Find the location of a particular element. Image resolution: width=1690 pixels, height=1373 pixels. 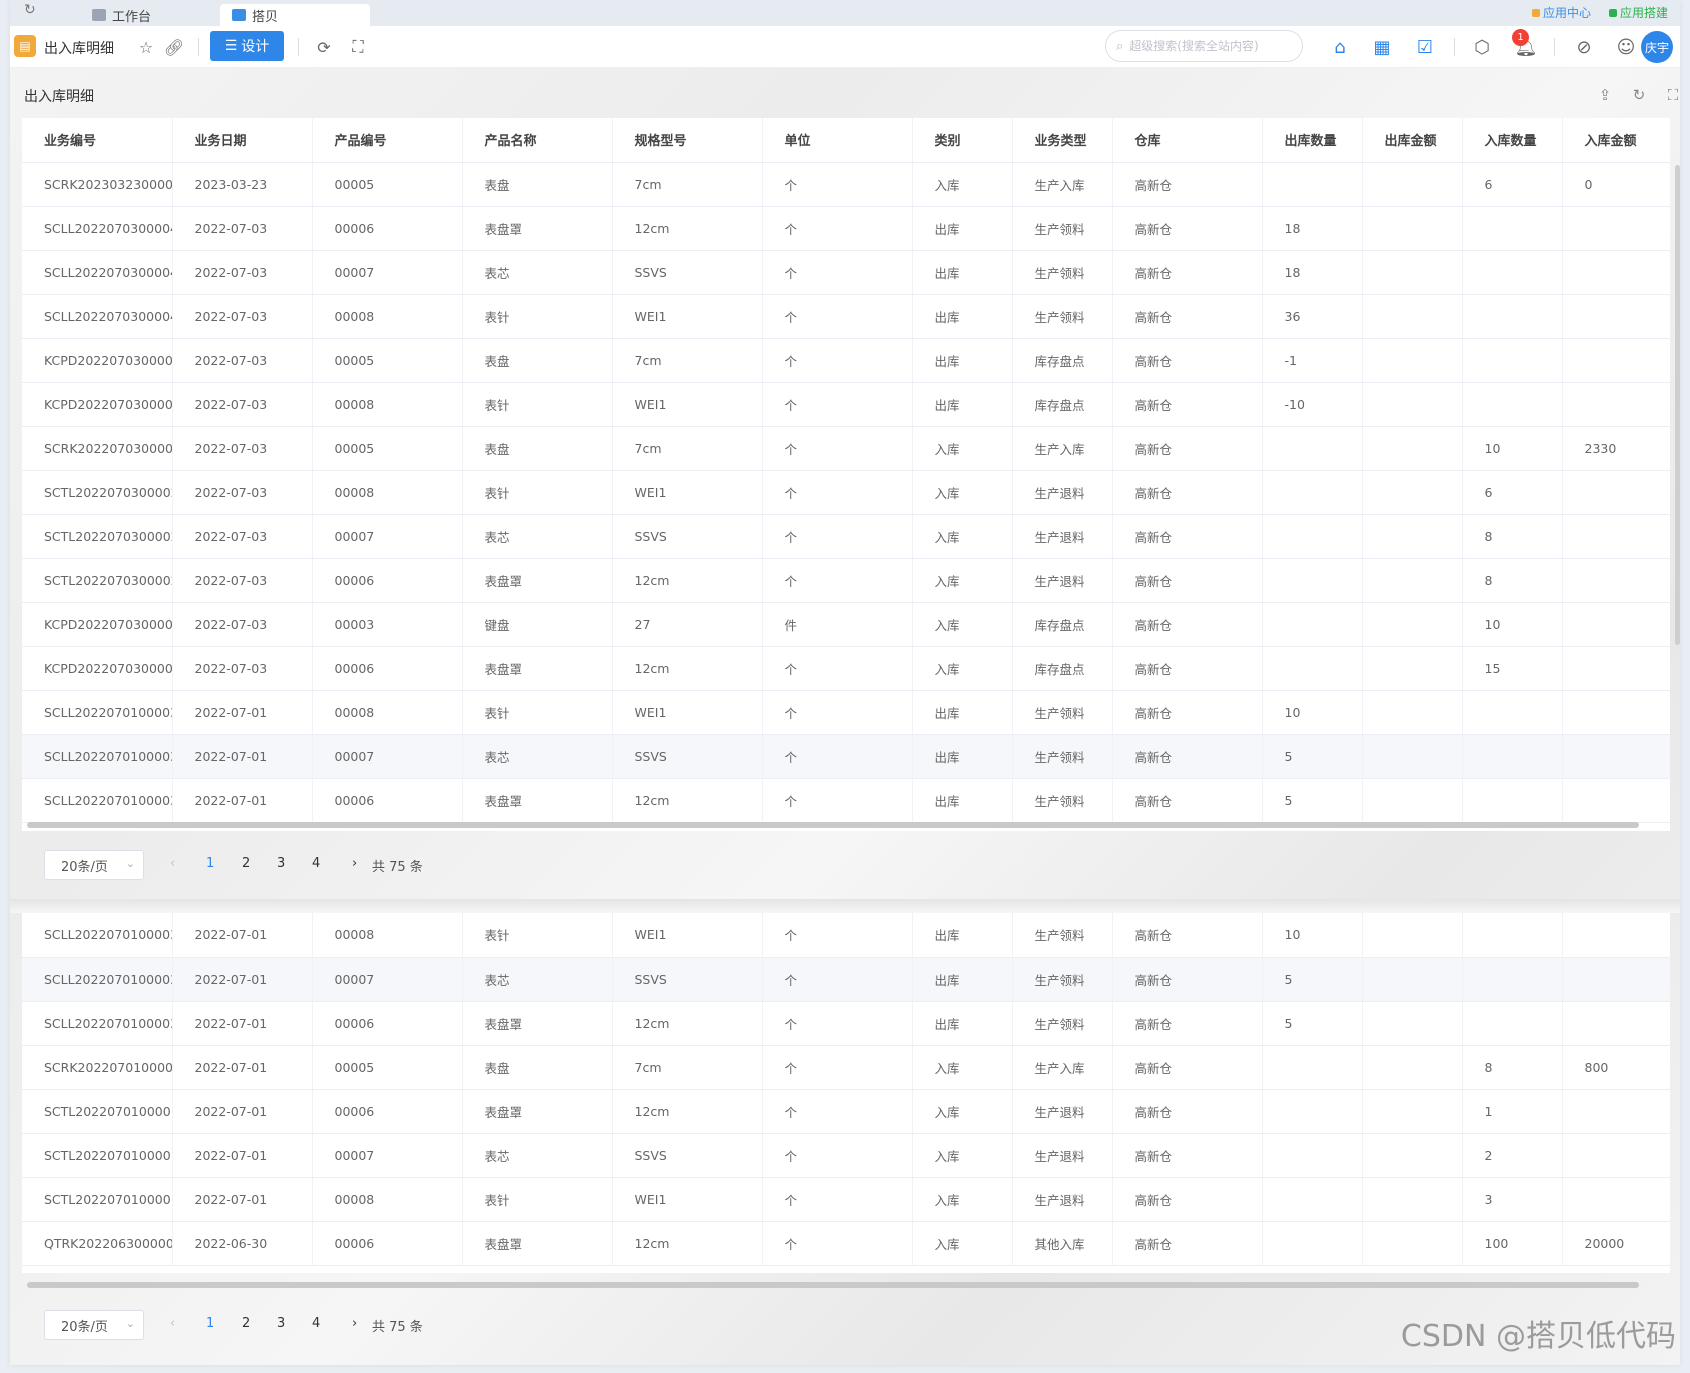

avatar: 庆宇 is located at coordinates (1657, 47).